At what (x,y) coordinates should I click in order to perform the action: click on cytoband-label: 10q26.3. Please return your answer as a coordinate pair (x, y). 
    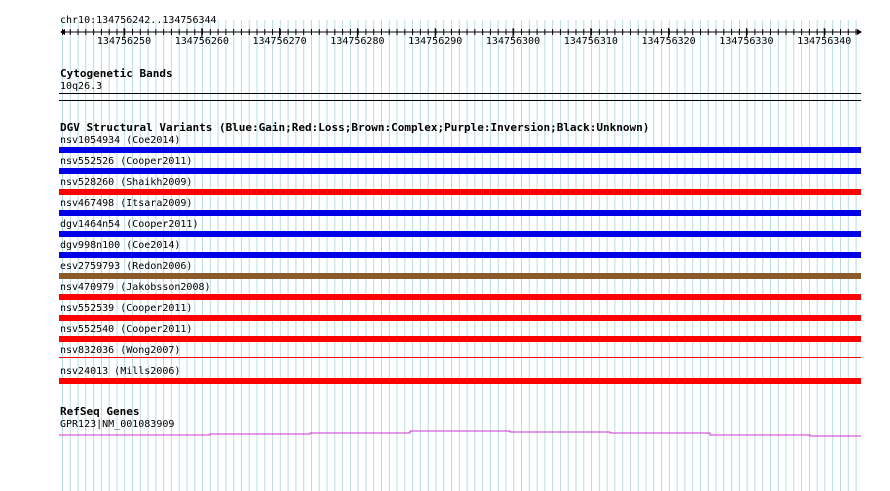
    Looking at the image, I should click on (81, 86).